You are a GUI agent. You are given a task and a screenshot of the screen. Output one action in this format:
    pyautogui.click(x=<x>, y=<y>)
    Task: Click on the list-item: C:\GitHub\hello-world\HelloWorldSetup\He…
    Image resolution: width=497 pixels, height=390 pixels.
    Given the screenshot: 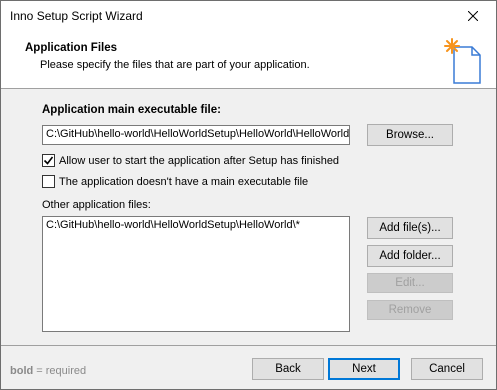 What is the action you would take?
    pyautogui.click(x=196, y=225)
    